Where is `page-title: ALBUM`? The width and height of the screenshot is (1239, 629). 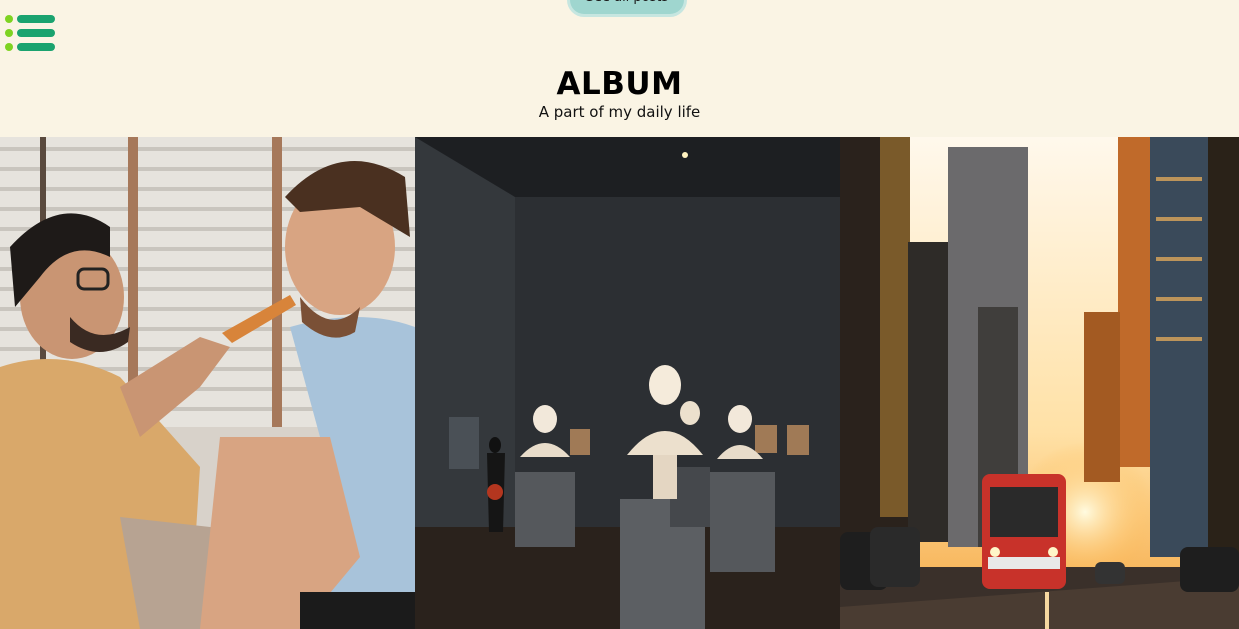
page-title: ALBUM is located at coordinates (619, 84).